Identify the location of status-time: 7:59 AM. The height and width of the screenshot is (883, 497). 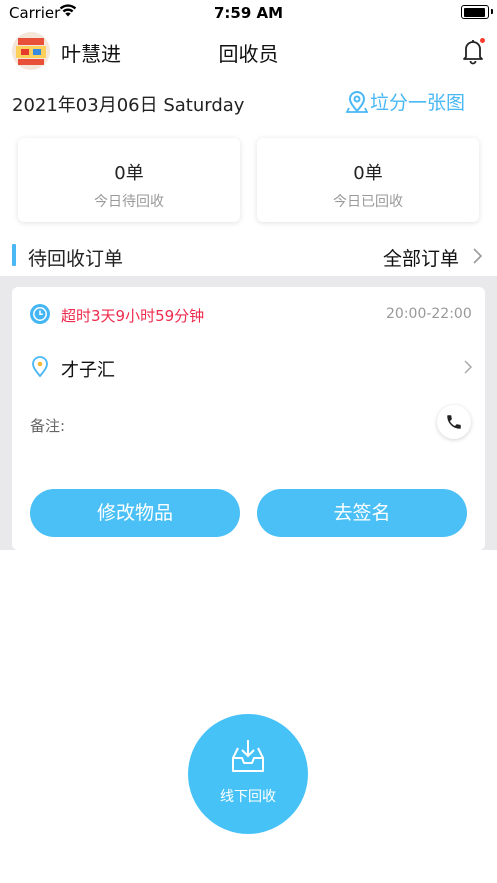
(248, 13).